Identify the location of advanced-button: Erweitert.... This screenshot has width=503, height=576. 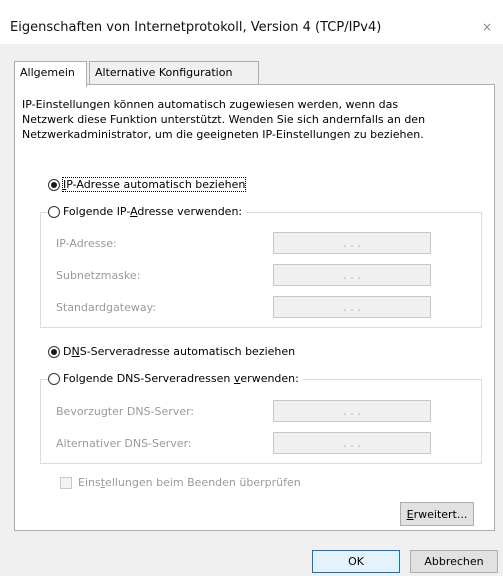
(437, 514).